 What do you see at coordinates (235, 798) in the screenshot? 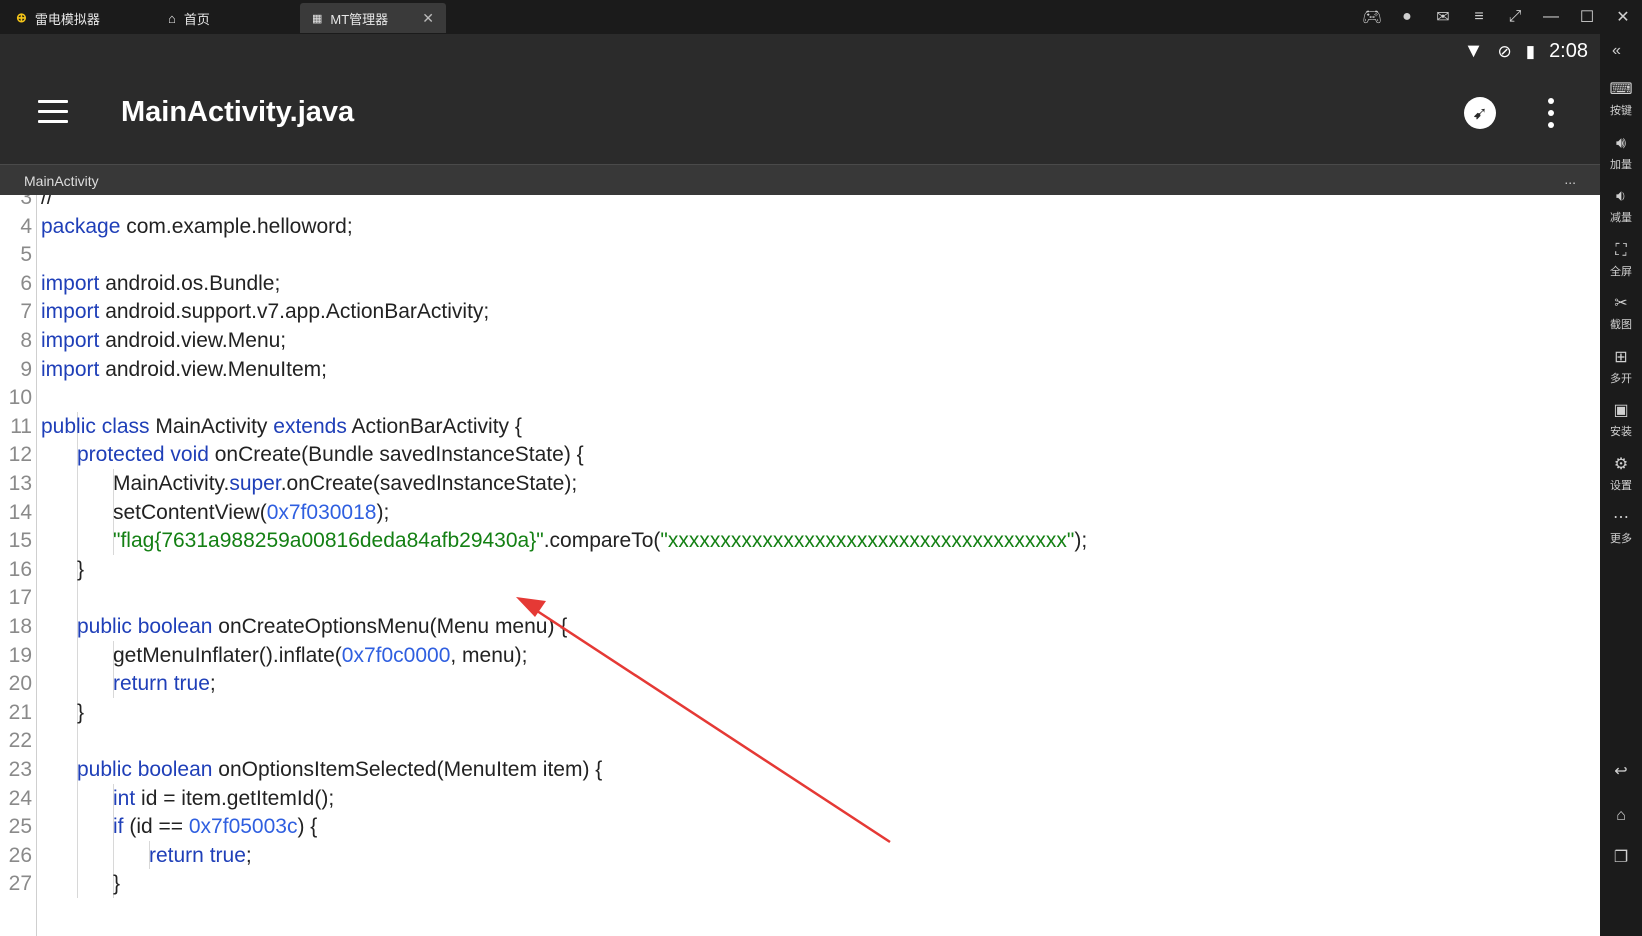
I see `code-token: id = item.getItemId();` at bounding box center [235, 798].